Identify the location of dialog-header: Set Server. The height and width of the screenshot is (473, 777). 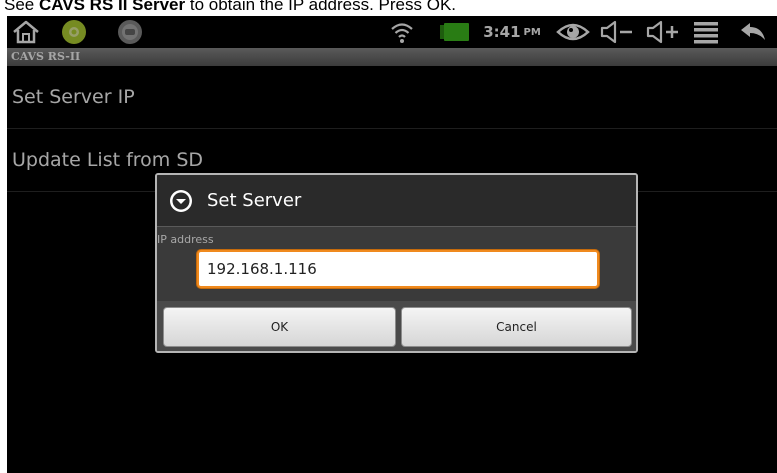
(396, 201).